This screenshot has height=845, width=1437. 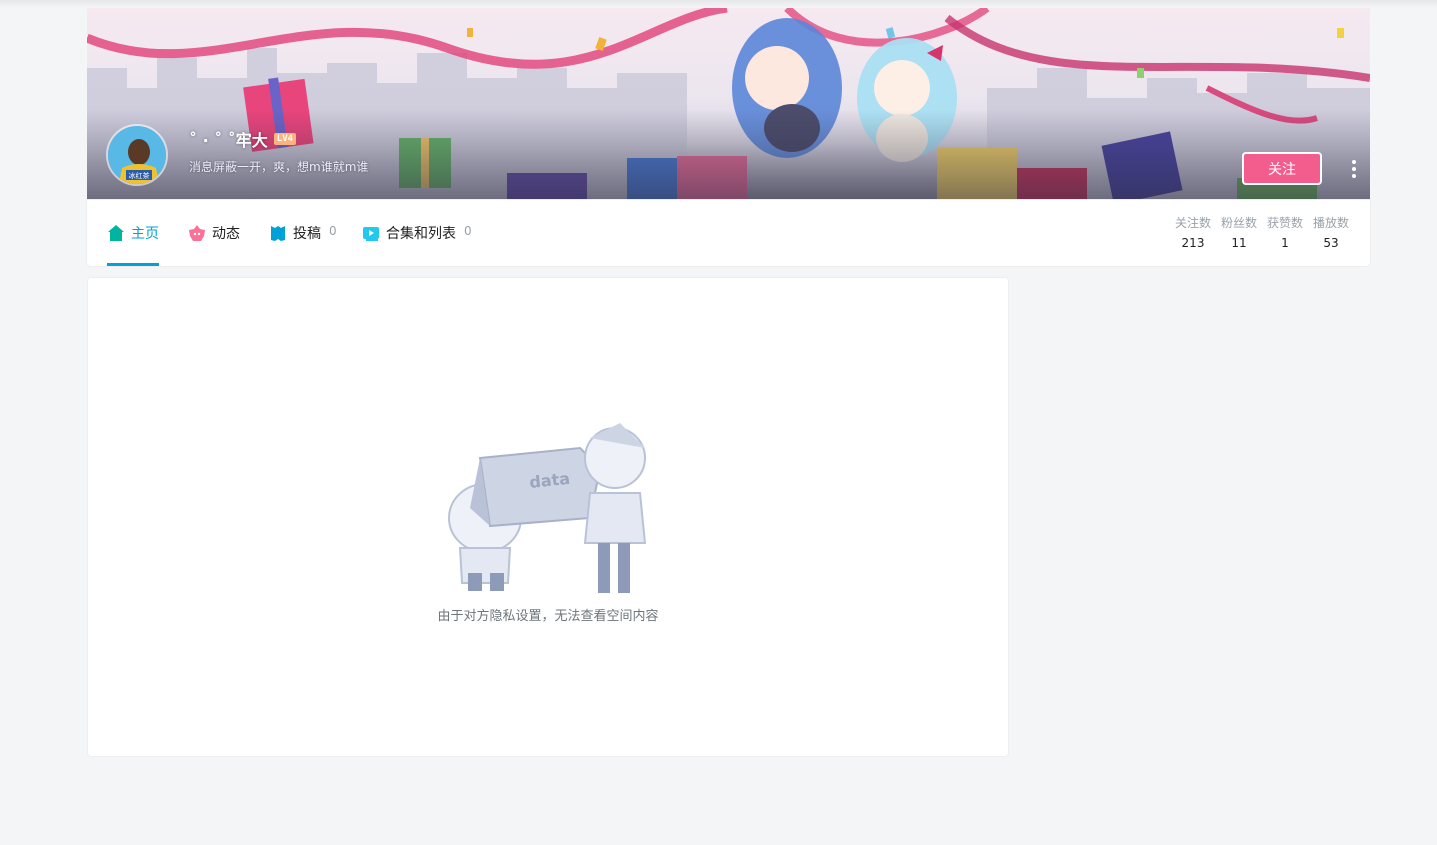 I want to click on tab-collection-label: 合集和列表, so click(x=421, y=234).